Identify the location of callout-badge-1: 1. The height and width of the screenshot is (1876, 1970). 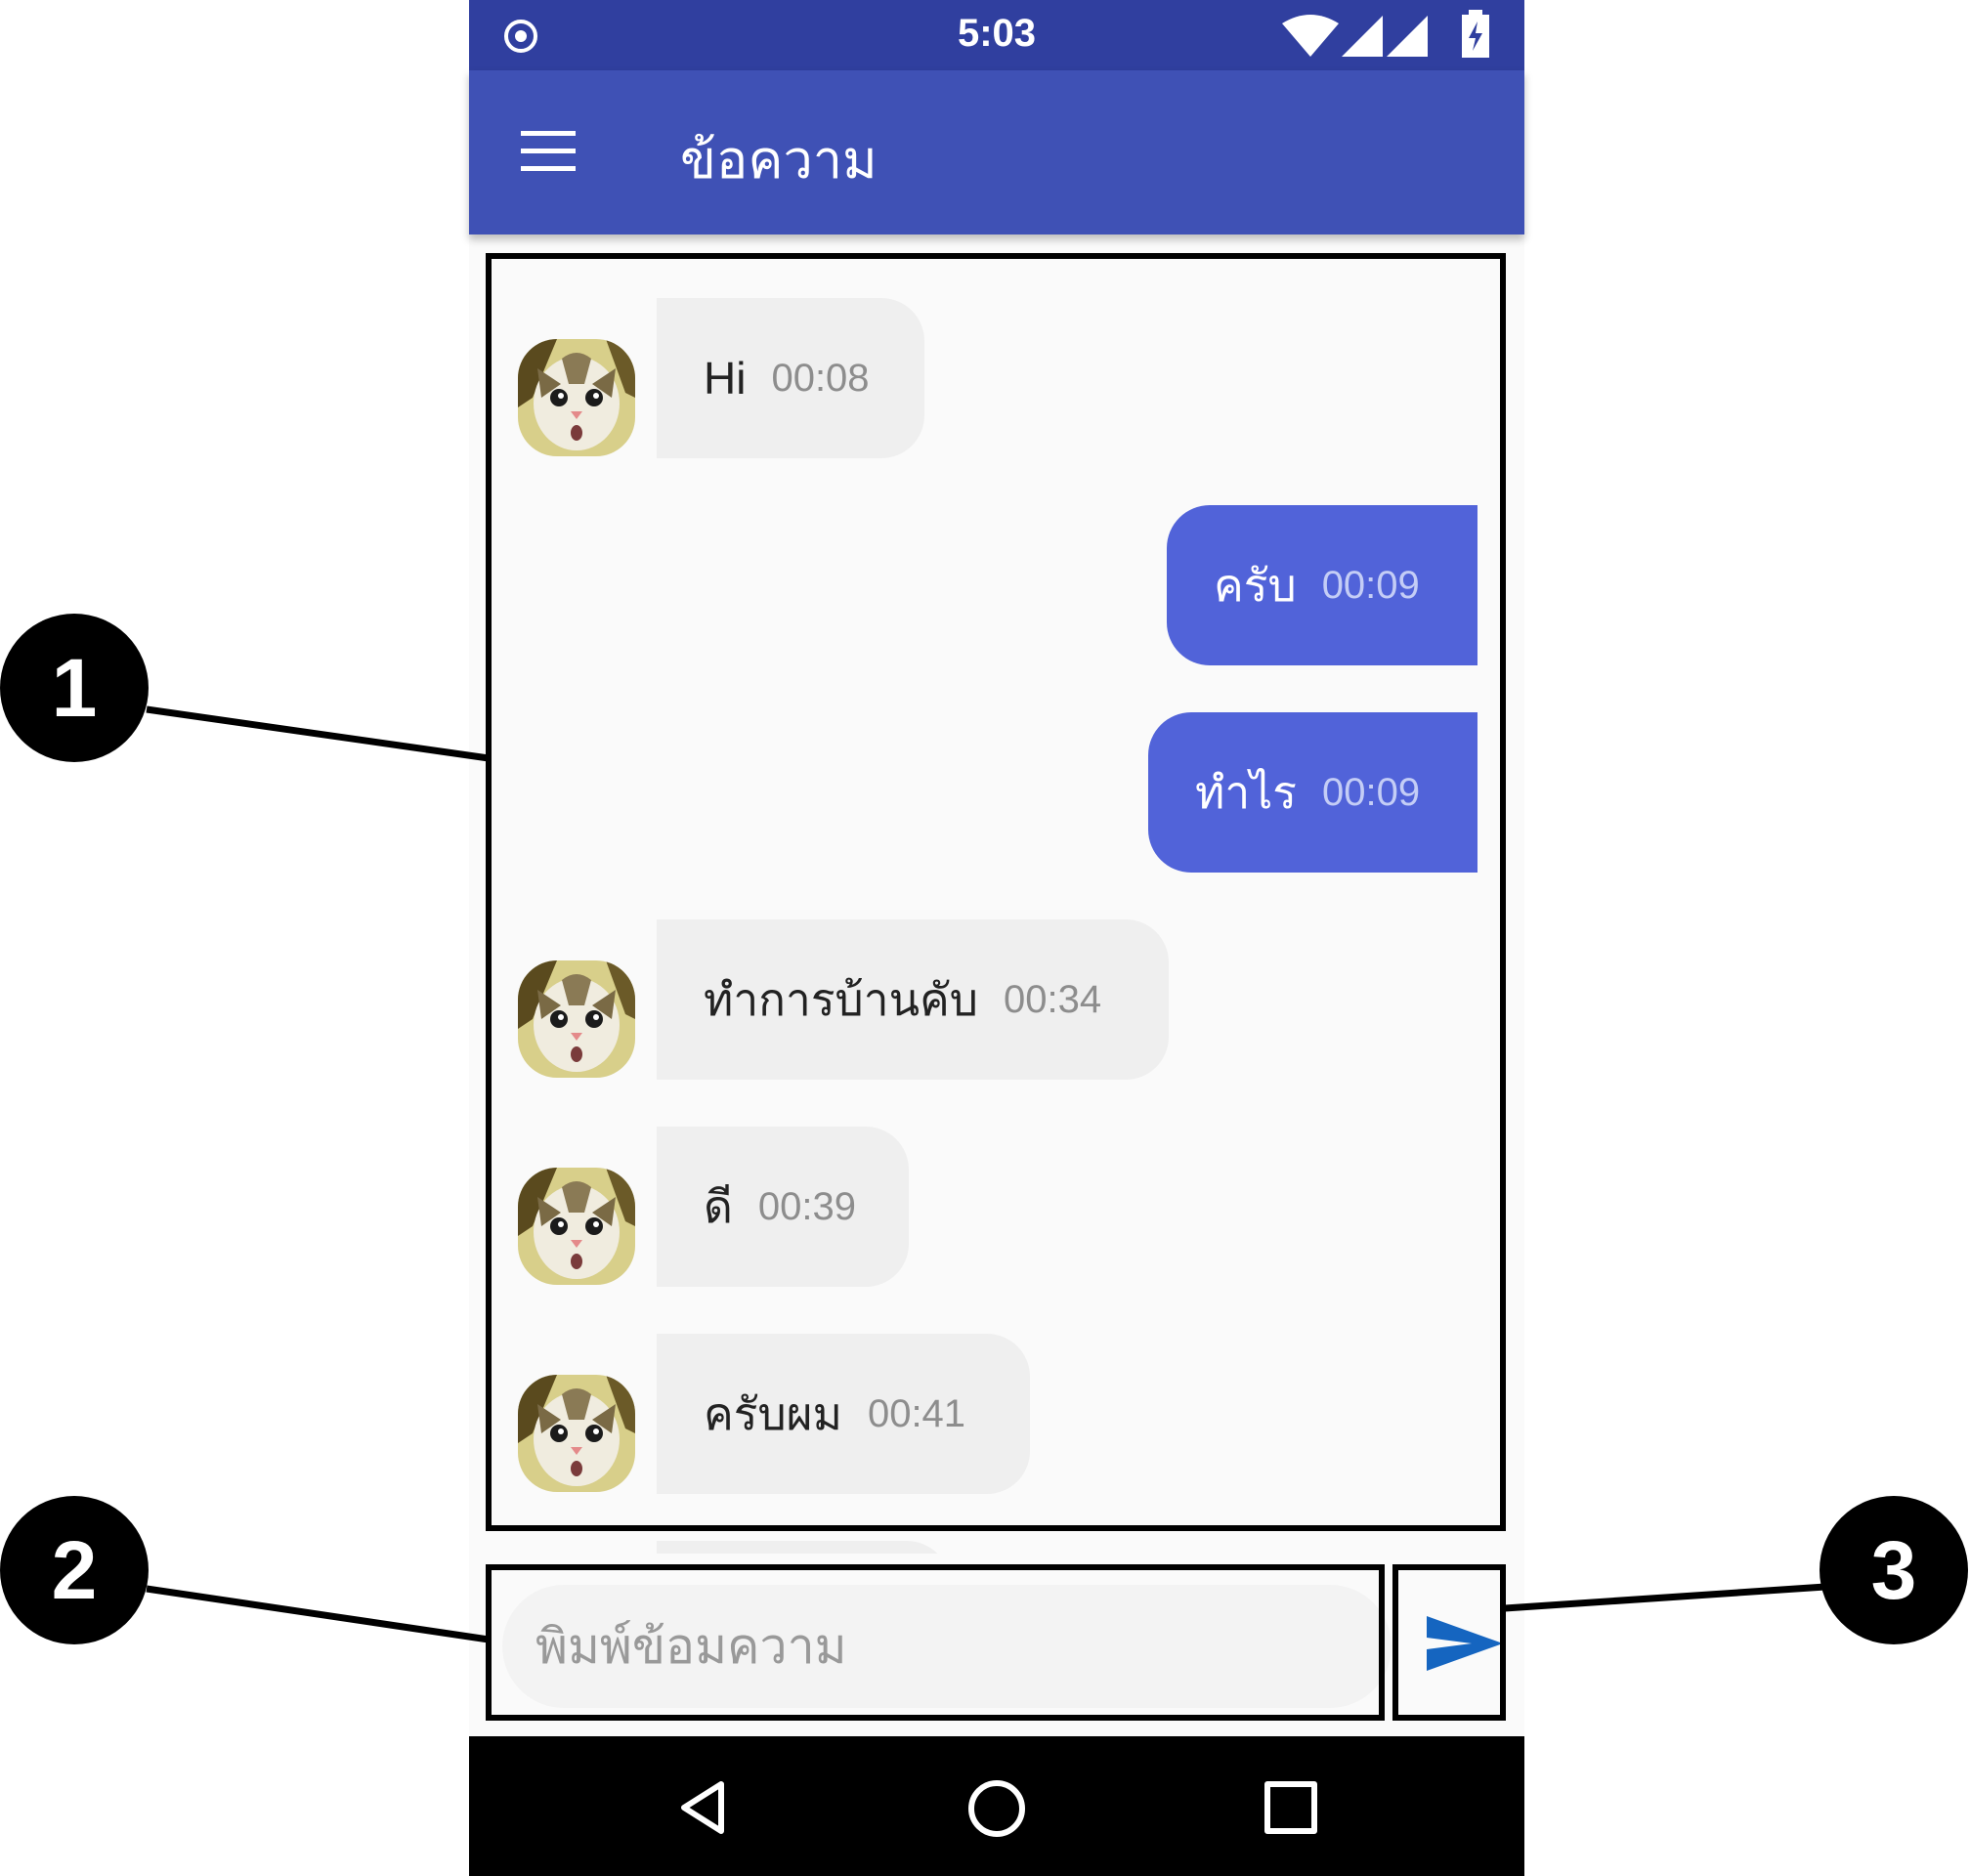
(74, 688).